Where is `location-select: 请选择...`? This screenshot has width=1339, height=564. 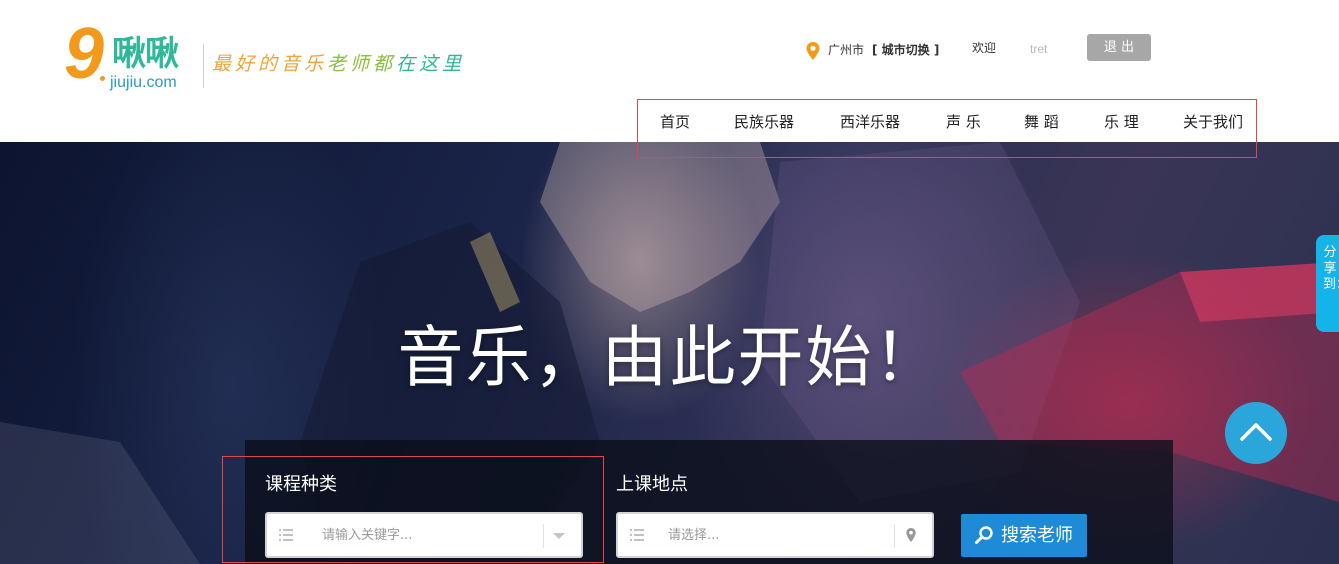 location-select: 请选择... is located at coordinates (775, 535).